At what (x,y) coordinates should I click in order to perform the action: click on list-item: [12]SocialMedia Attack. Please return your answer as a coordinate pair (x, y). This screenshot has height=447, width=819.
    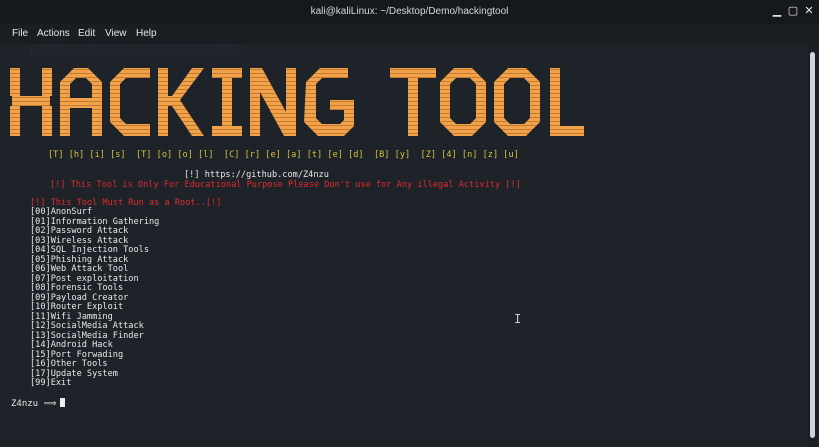
    Looking at the image, I should click on (87, 326).